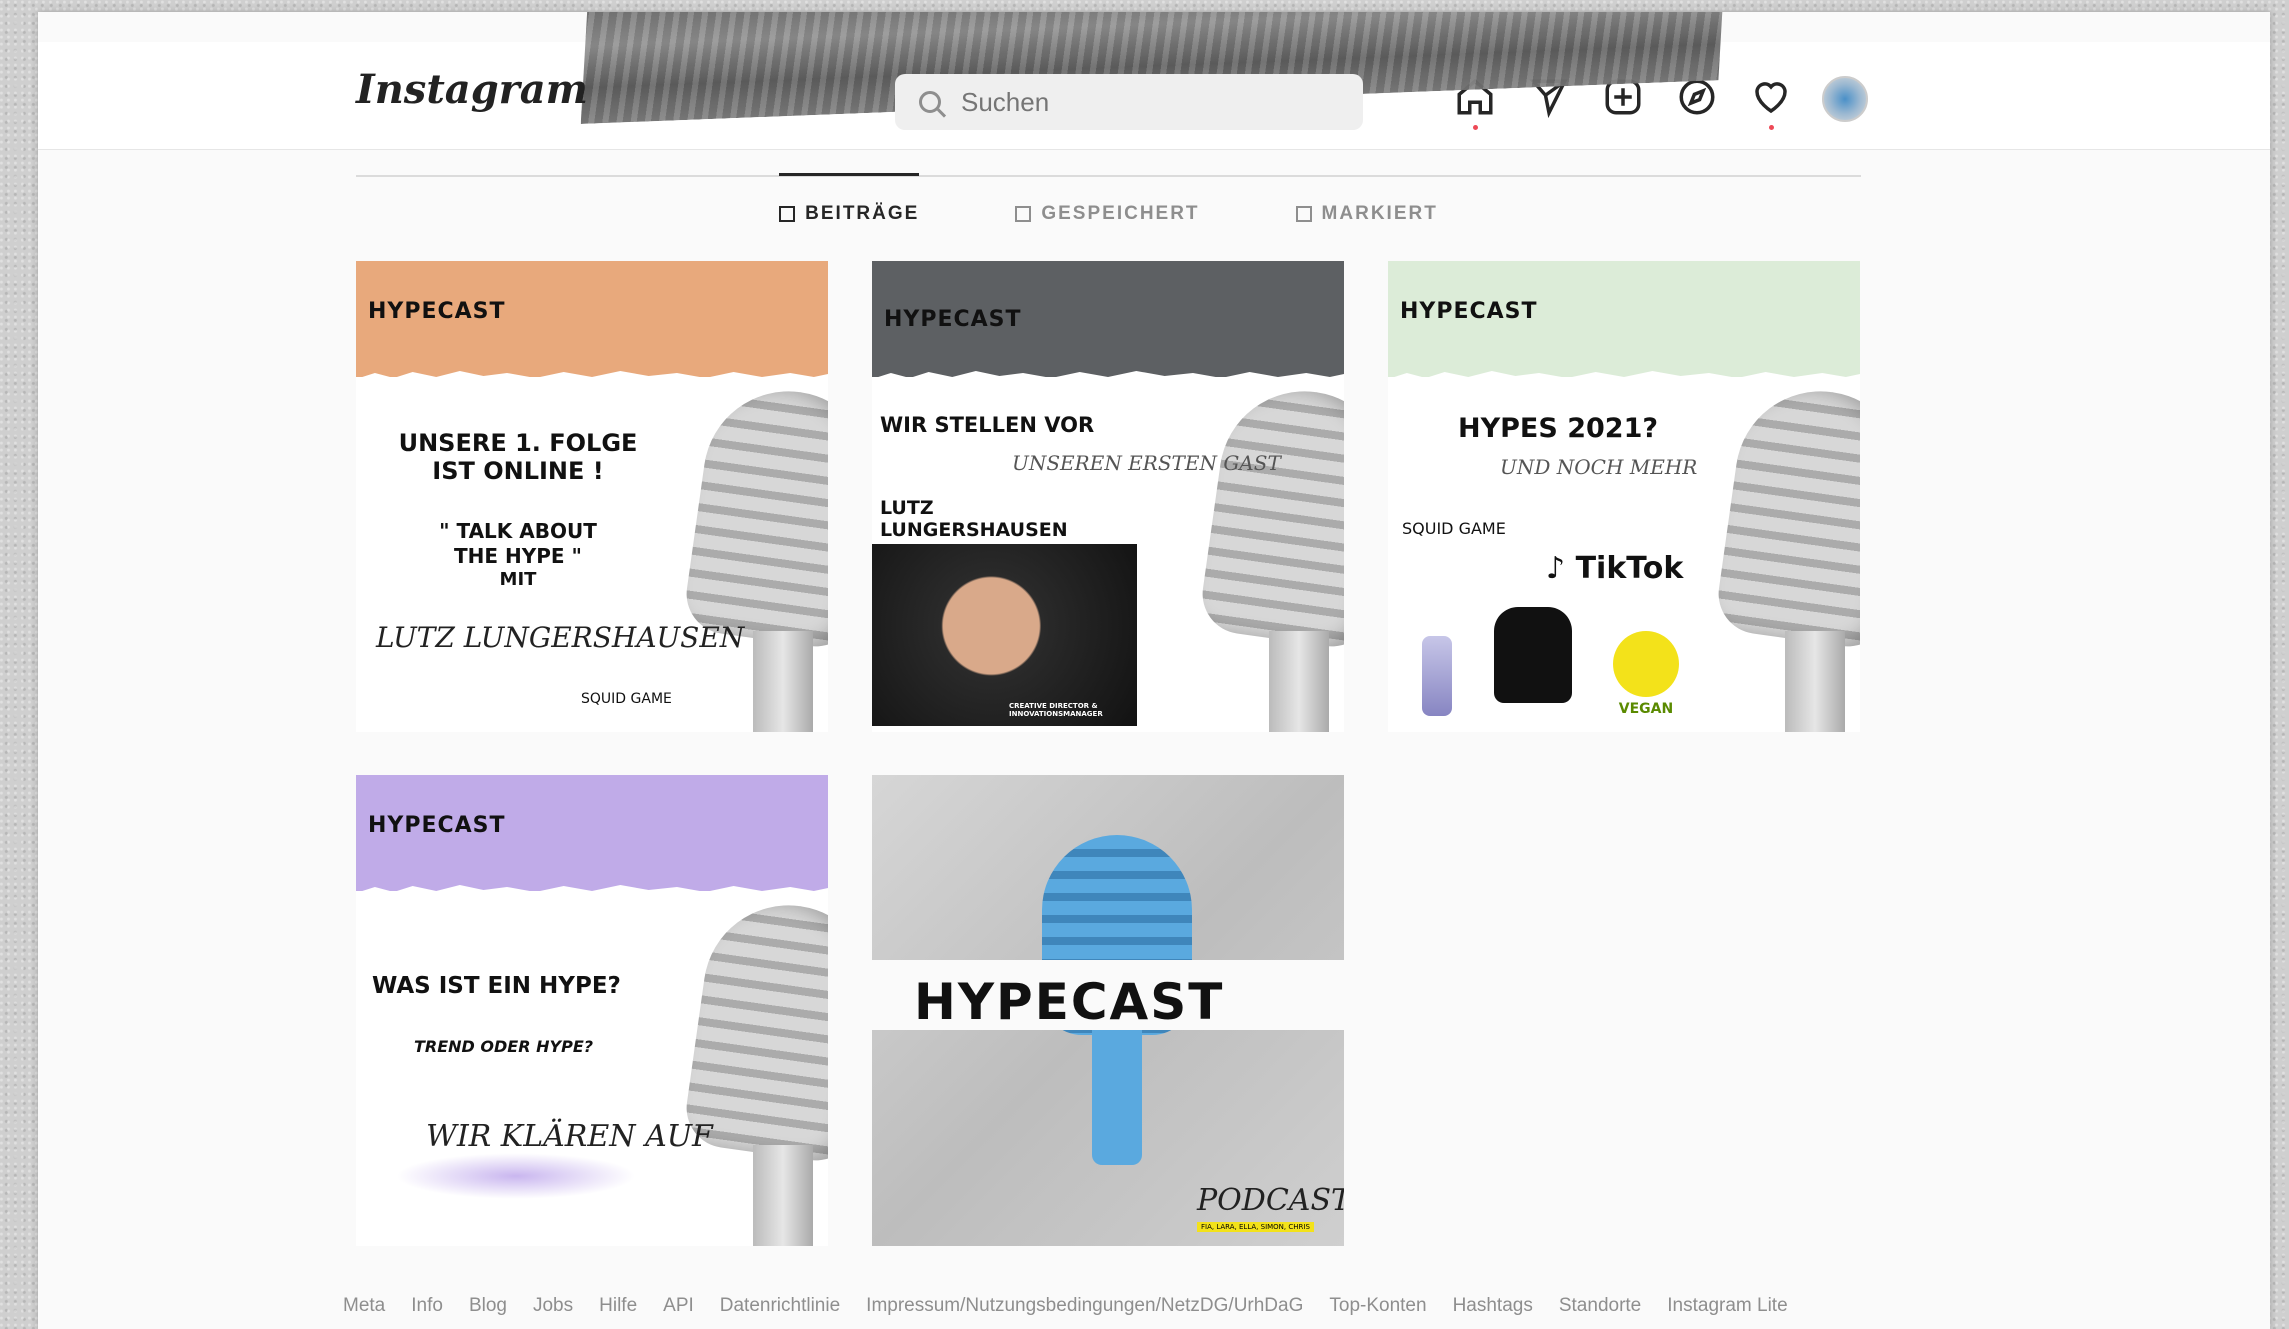  I want to click on tab-tagged: MARKIERT, so click(1366, 205).